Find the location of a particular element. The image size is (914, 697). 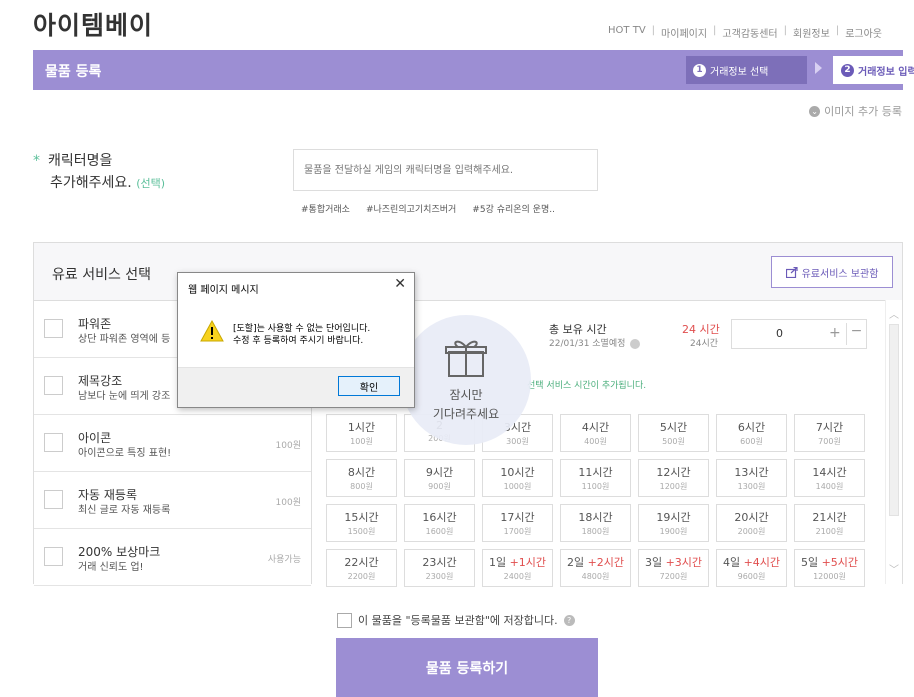

chevron-down-icon: ⌄ is located at coordinates (815, 111).